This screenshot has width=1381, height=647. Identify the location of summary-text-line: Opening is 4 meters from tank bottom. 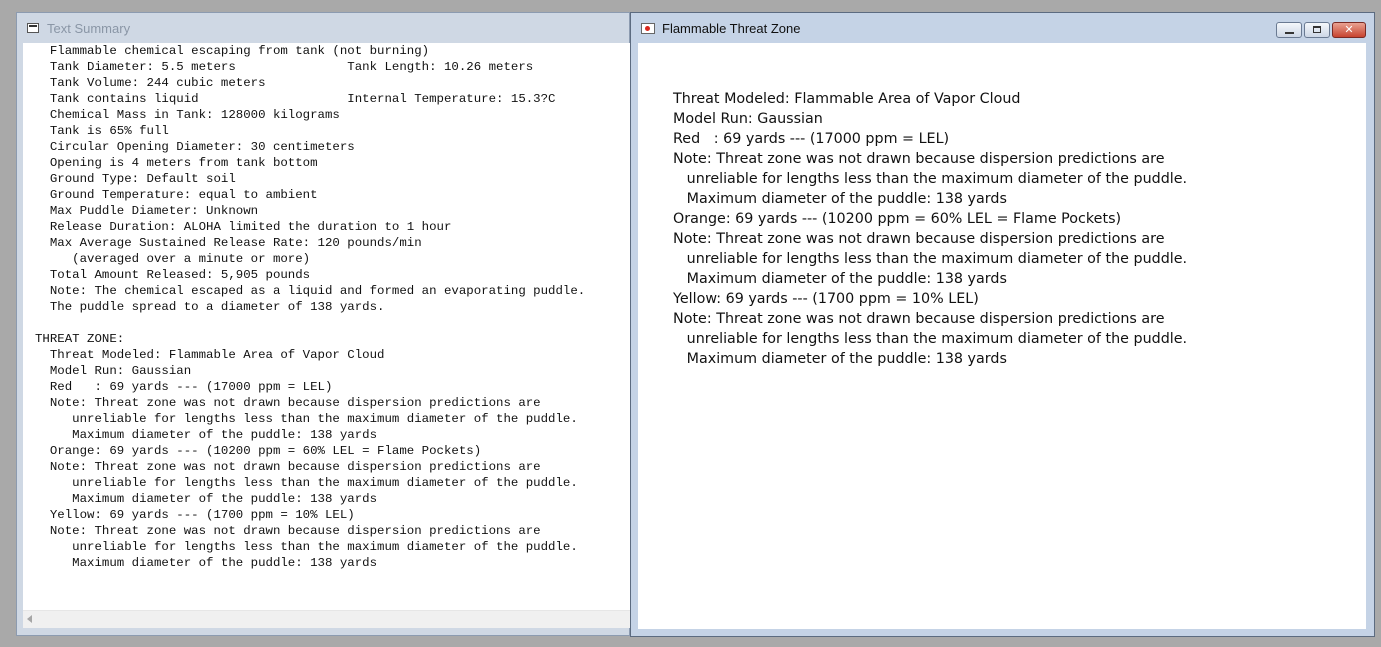
(176, 163).